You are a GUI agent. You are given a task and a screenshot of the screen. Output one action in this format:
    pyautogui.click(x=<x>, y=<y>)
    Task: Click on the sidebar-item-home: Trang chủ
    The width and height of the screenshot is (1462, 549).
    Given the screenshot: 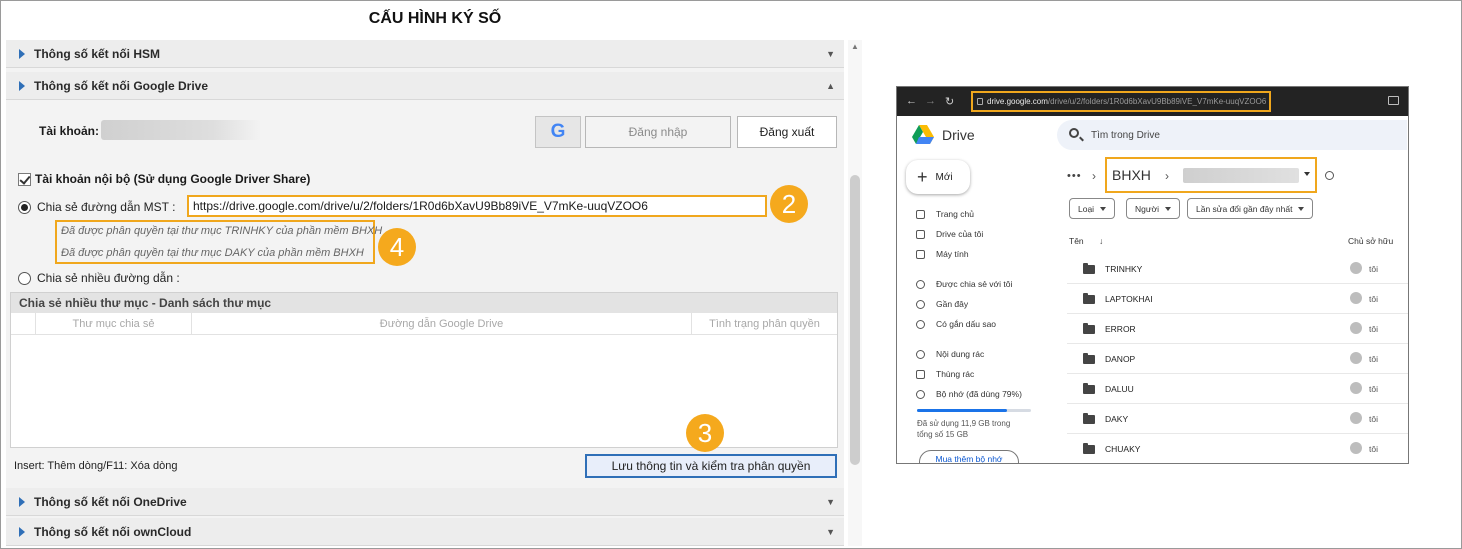 What is the action you would take?
    pyautogui.click(x=945, y=214)
    